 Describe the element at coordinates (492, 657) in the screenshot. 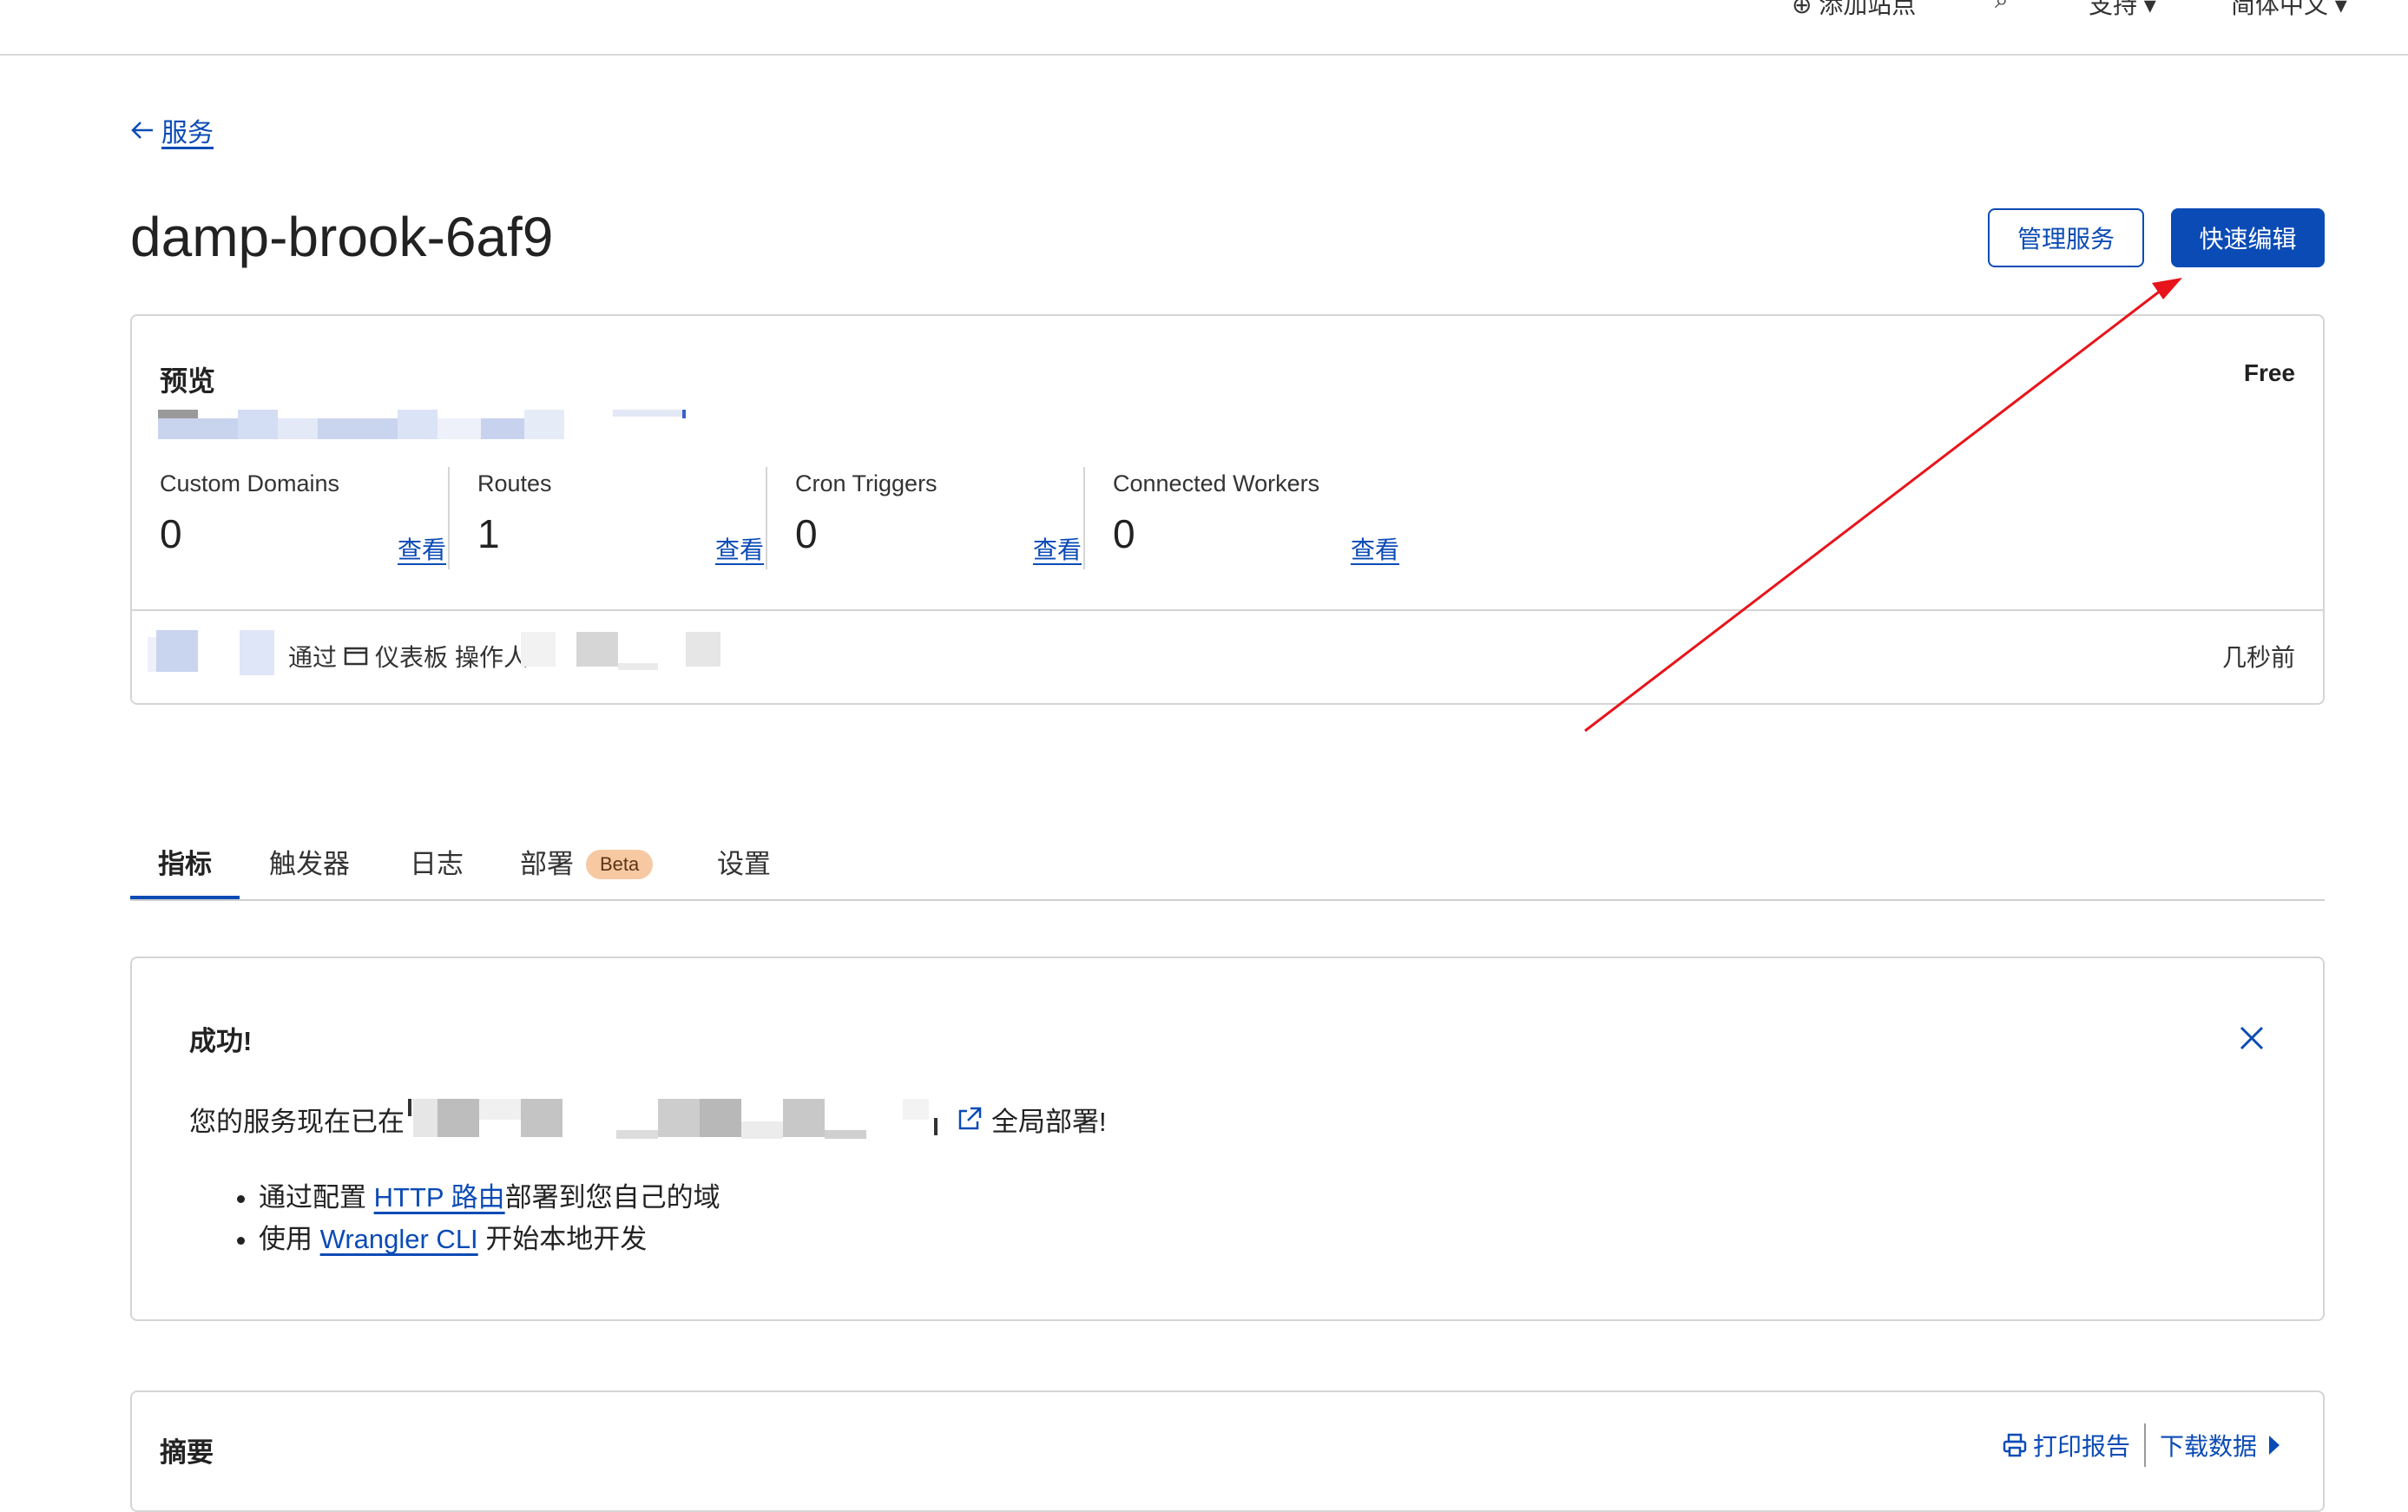

I see `deploy-by-text: 操作人` at that location.